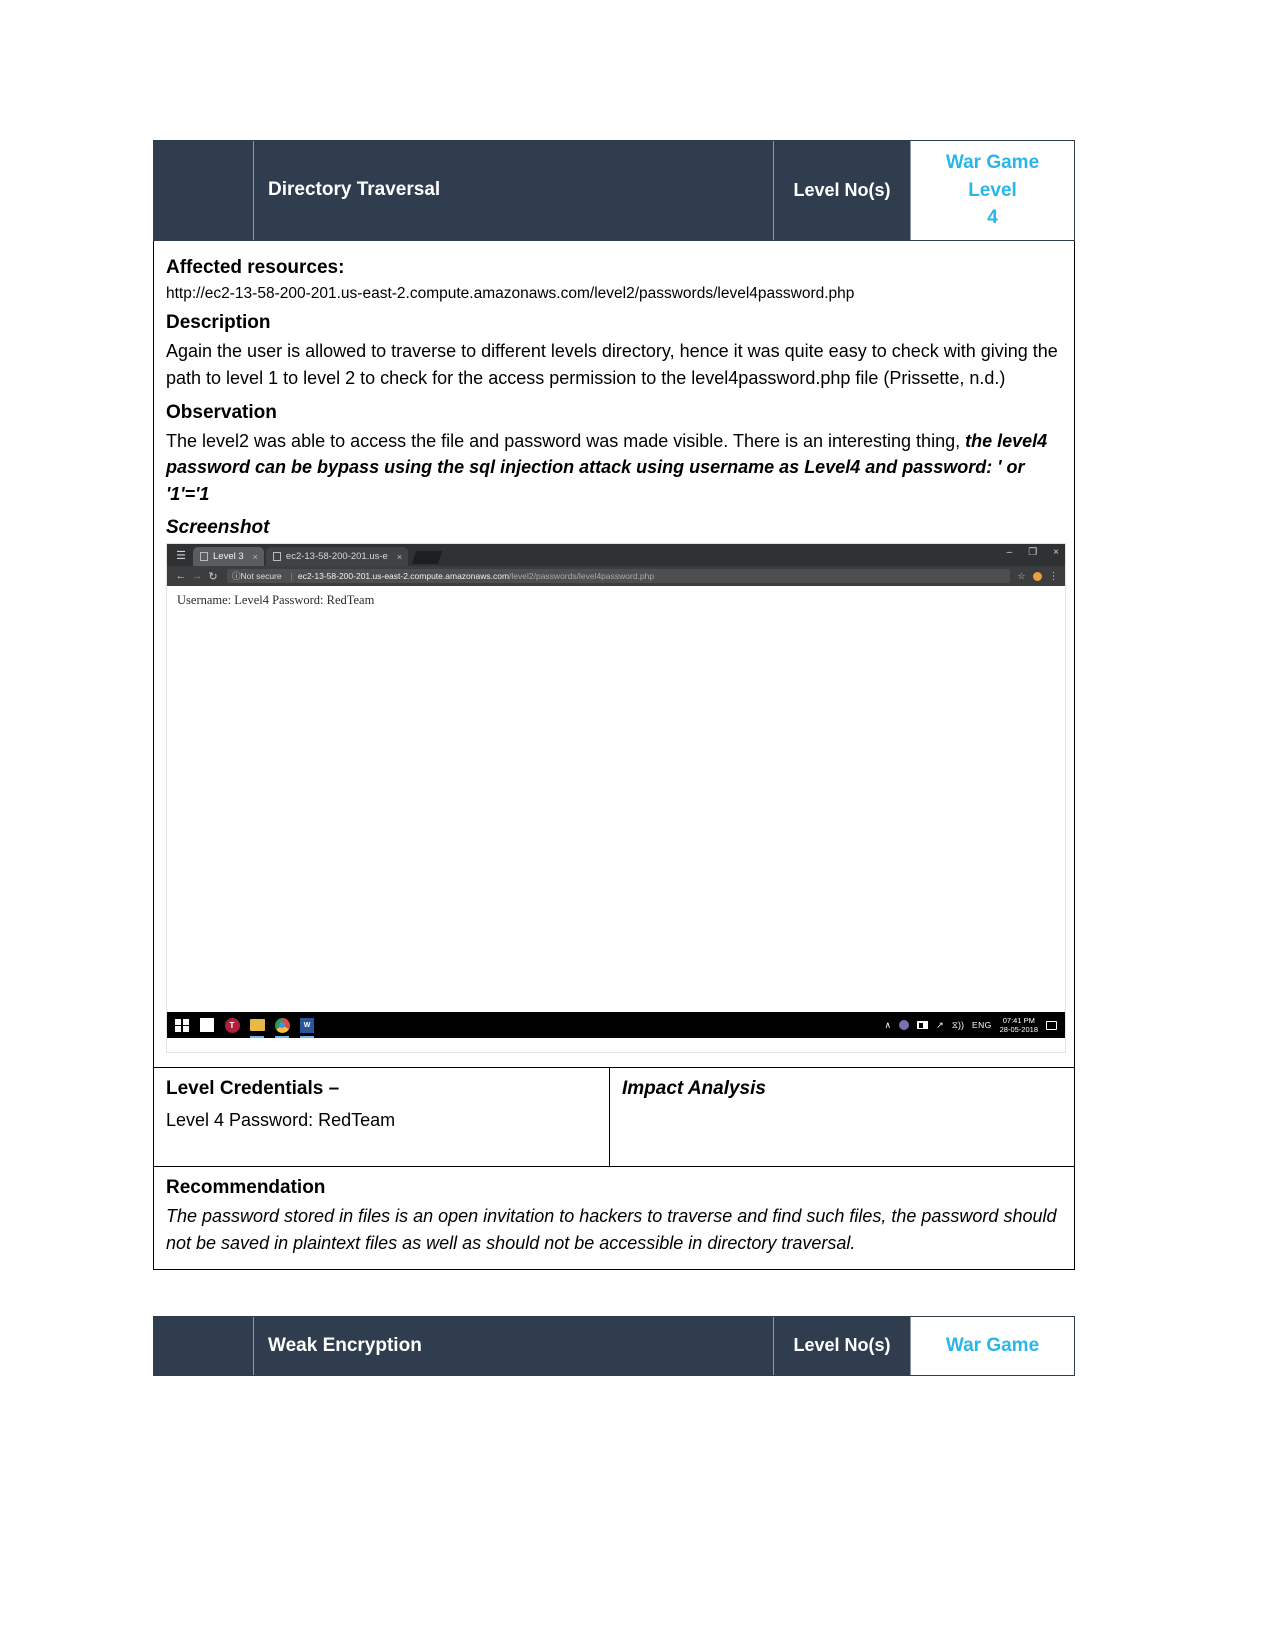 This screenshot has width=1275, height=1650. I want to click on impact-analysis-cell: Impact Analysis, so click(842, 1117).